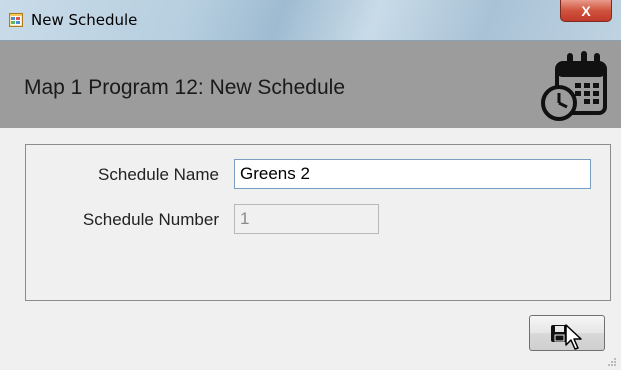 Image resolution: width=621 pixels, height=370 pixels. What do you see at coordinates (84, 20) in the screenshot?
I see `window-title: New Schedule` at bounding box center [84, 20].